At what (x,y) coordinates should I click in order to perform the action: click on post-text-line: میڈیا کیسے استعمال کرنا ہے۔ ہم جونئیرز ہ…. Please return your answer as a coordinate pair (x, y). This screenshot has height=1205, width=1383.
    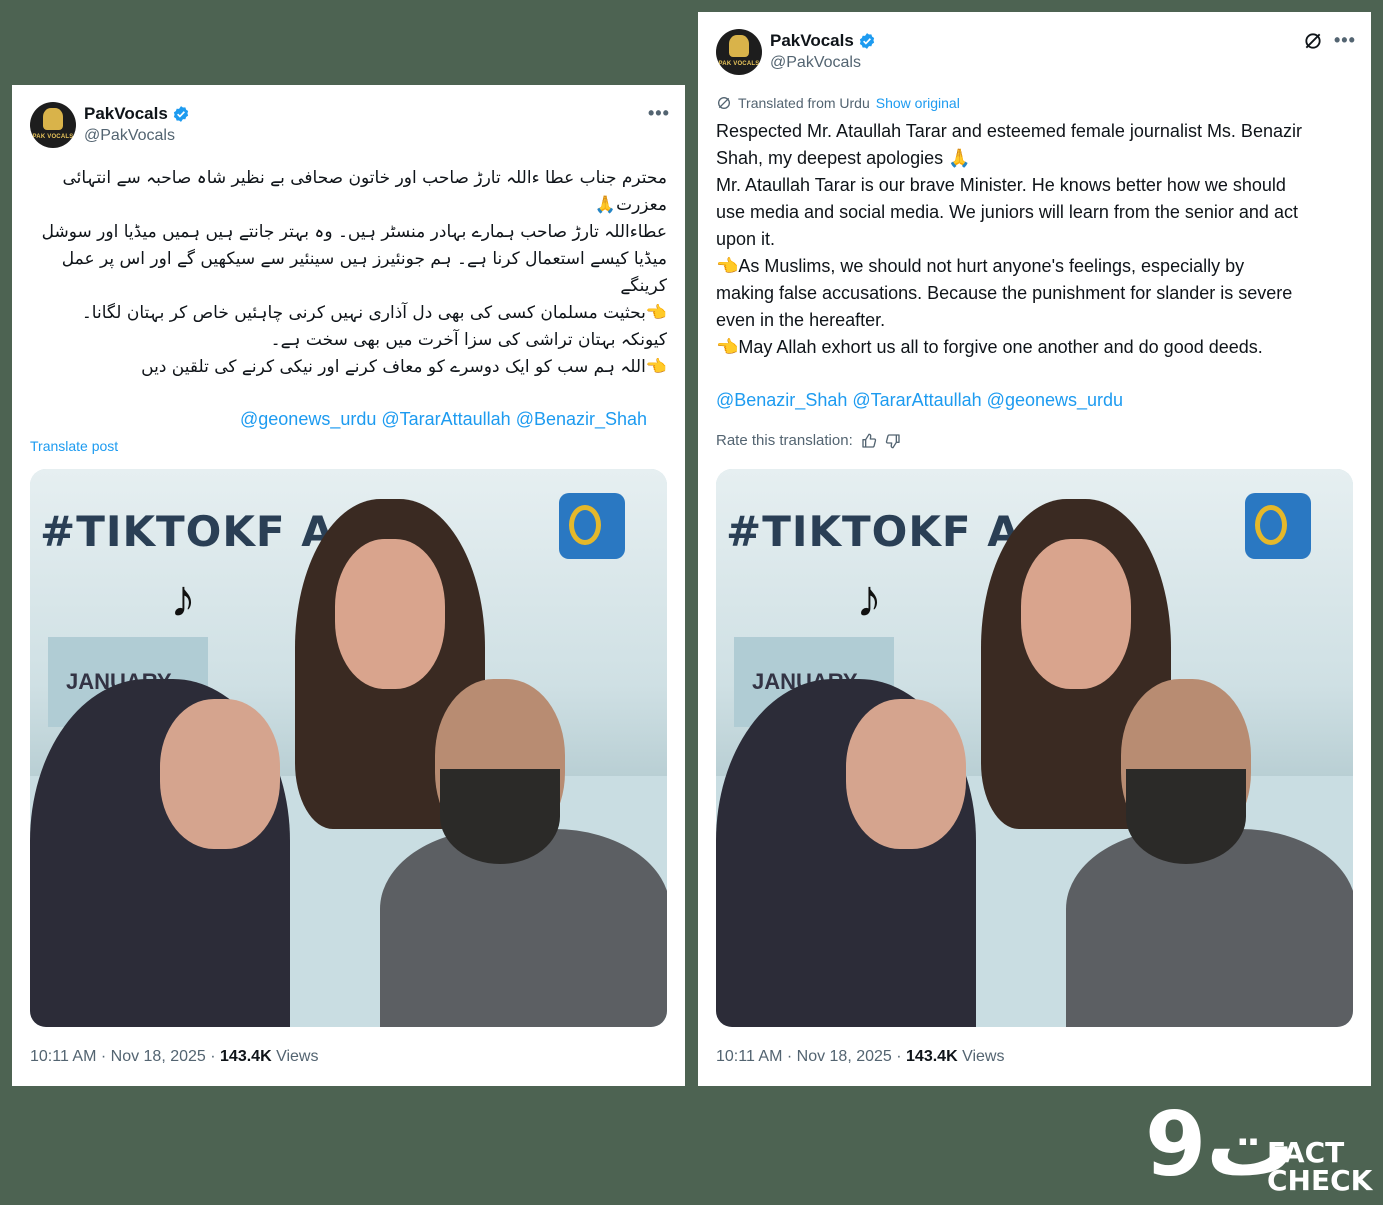
    Looking at the image, I should click on (364, 259).